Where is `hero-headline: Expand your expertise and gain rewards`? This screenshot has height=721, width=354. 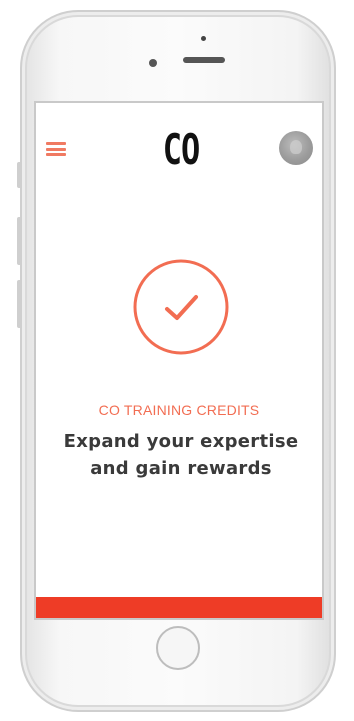 hero-headline: Expand your expertise and gain rewards is located at coordinates (181, 455).